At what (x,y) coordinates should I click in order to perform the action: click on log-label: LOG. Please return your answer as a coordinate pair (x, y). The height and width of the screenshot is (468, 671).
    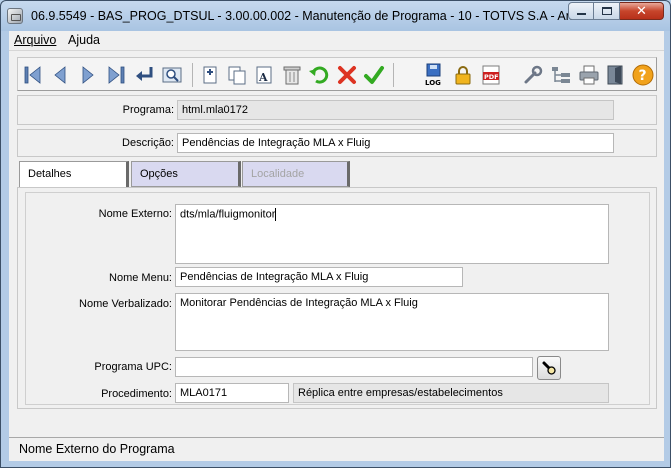
    Looking at the image, I should click on (433, 83).